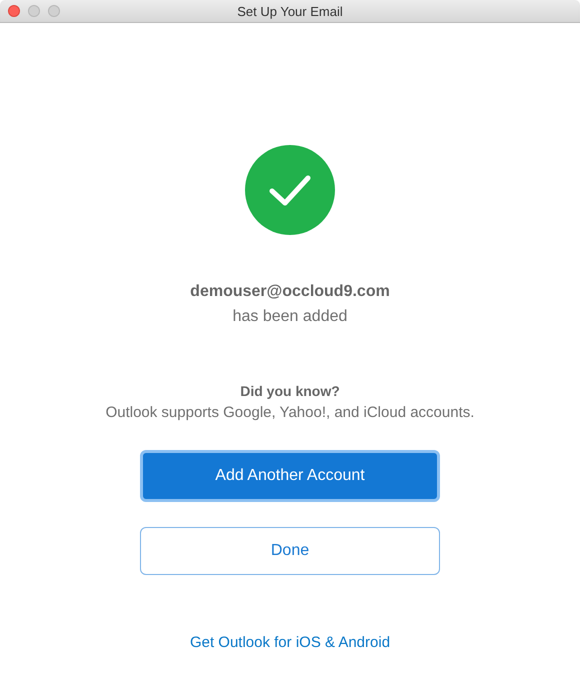  I want to click on tip-text: Outlook supports Google, Yahoo!, and iCloud accounts., so click(290, 412).